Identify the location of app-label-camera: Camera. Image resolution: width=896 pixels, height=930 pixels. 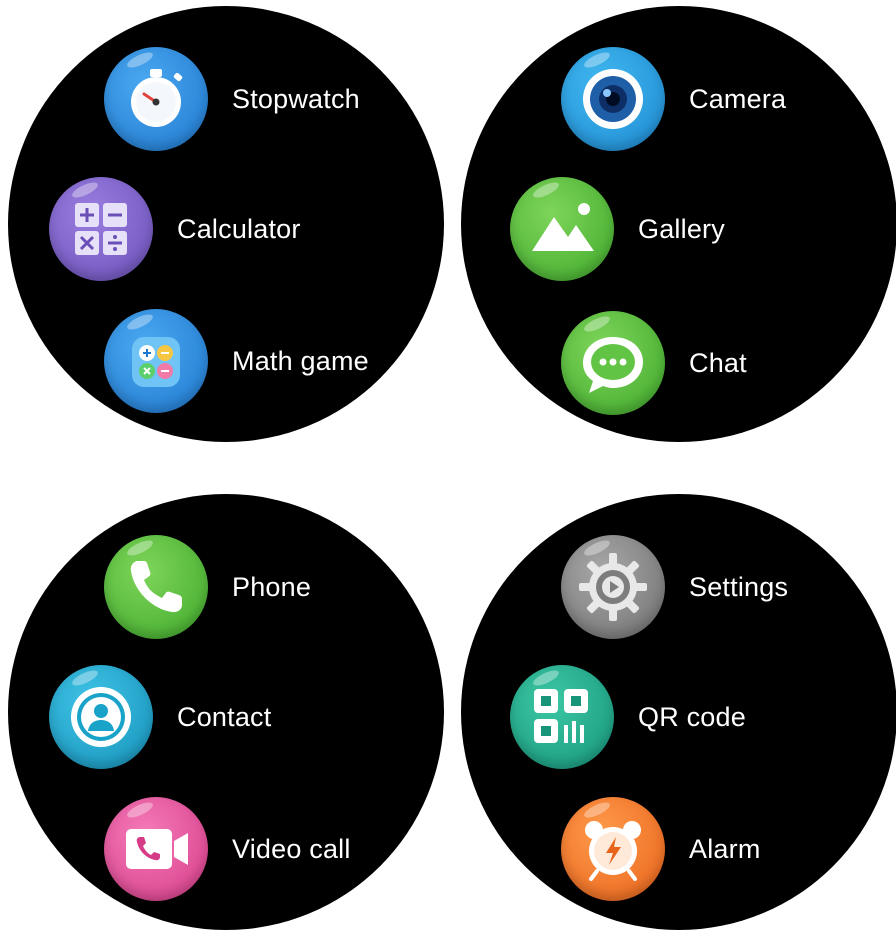
(738, 98).